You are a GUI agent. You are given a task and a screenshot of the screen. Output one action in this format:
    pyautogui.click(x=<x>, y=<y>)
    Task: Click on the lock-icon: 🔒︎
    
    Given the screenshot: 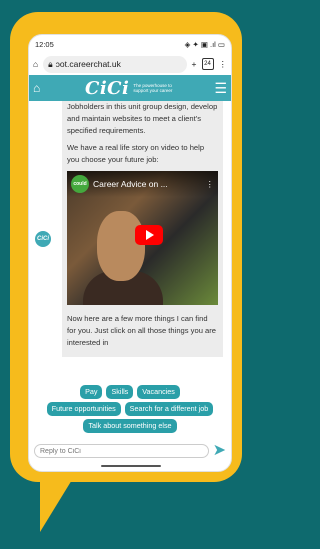 What is the action you would take?
    pyautogui.click(x=50, y=63)
    